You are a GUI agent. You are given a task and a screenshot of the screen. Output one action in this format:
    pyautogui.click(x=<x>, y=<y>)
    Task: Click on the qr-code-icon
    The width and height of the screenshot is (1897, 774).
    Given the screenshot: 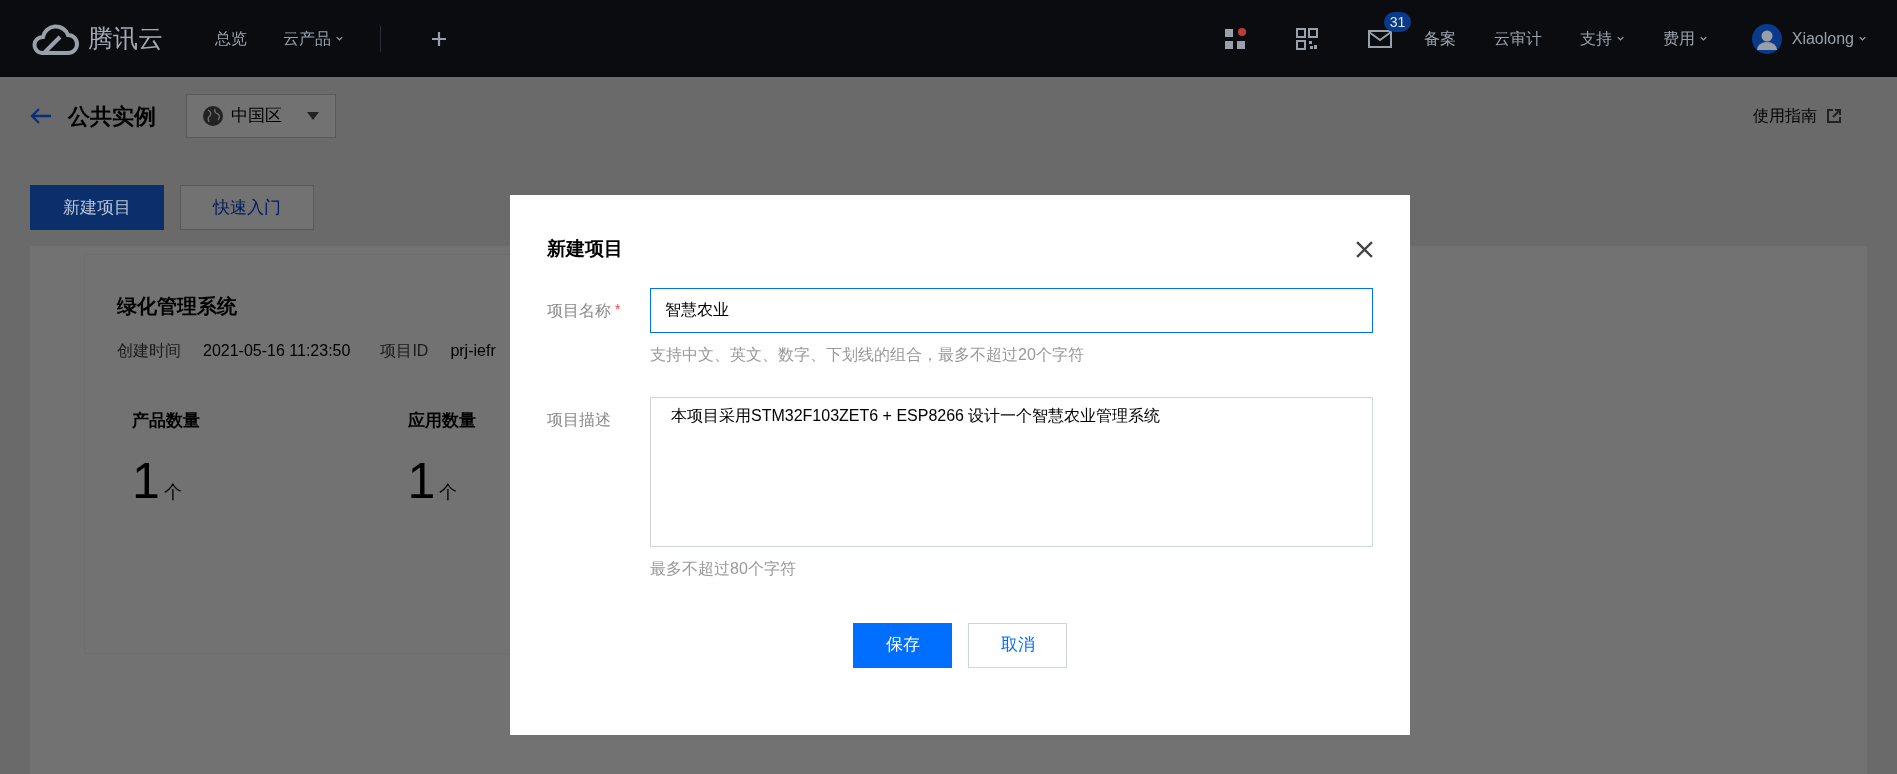 What is the action you would take?
    pyautogui.click(x=1306, y=38)
    